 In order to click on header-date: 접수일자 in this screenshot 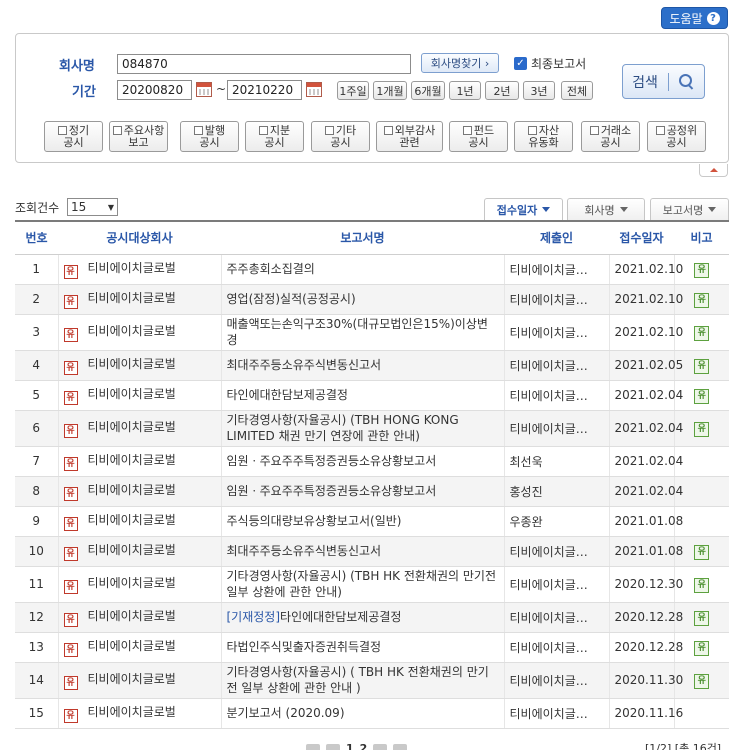, I will do `click(641, 237)`.